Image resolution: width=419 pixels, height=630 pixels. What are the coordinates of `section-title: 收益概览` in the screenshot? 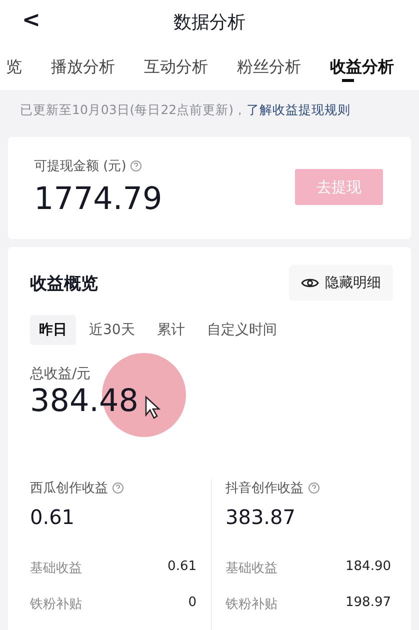 It's located at (64, 283).